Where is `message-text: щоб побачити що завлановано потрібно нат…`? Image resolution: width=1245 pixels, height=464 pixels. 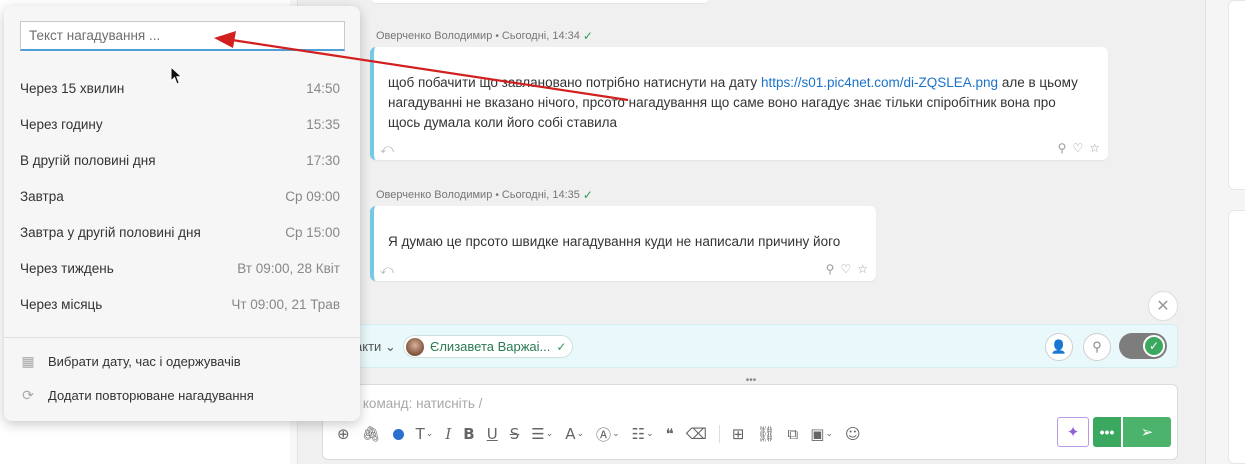 message-text: щоб побачити що завлановано потрібно нат… is located at coordinates (733, 102).